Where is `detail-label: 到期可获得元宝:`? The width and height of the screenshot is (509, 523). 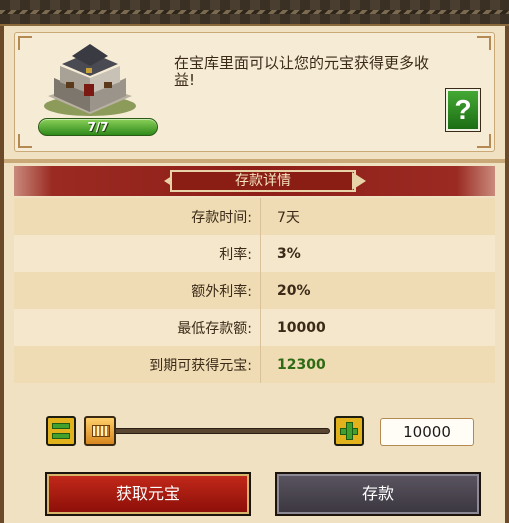
detail-label: 到期可获得元宝: is located at coordinates (200, 365).